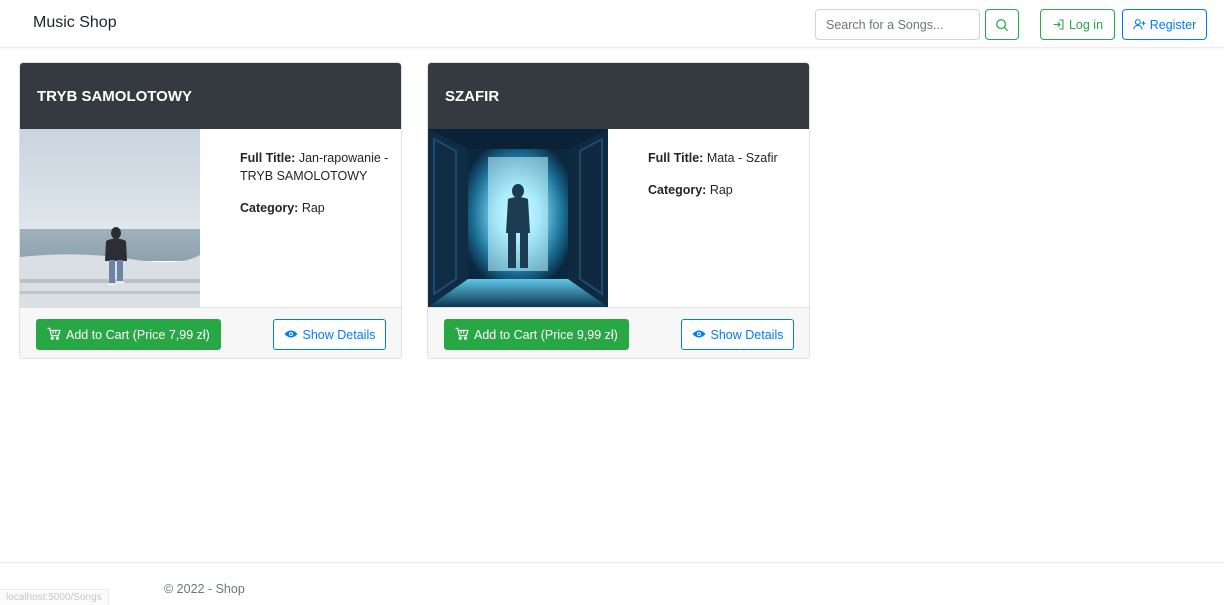  I want to click on login-button: Log in, so click(1077, 24).